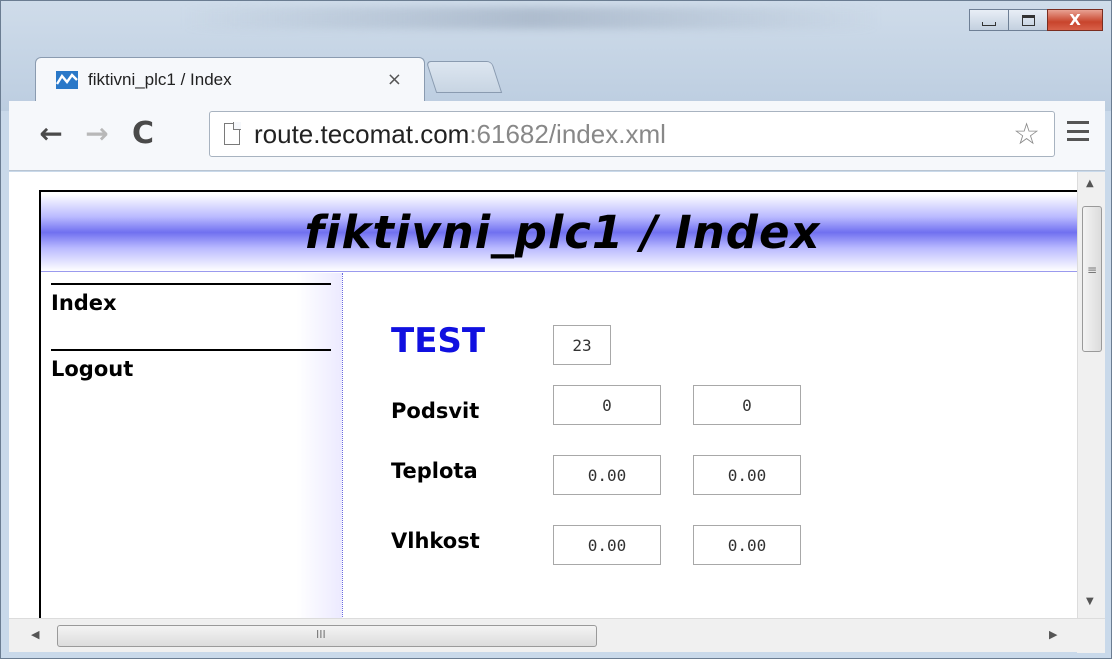 The image size is (1112, 659). I want to click on tecomat-wave-icon, so click(67, 79).